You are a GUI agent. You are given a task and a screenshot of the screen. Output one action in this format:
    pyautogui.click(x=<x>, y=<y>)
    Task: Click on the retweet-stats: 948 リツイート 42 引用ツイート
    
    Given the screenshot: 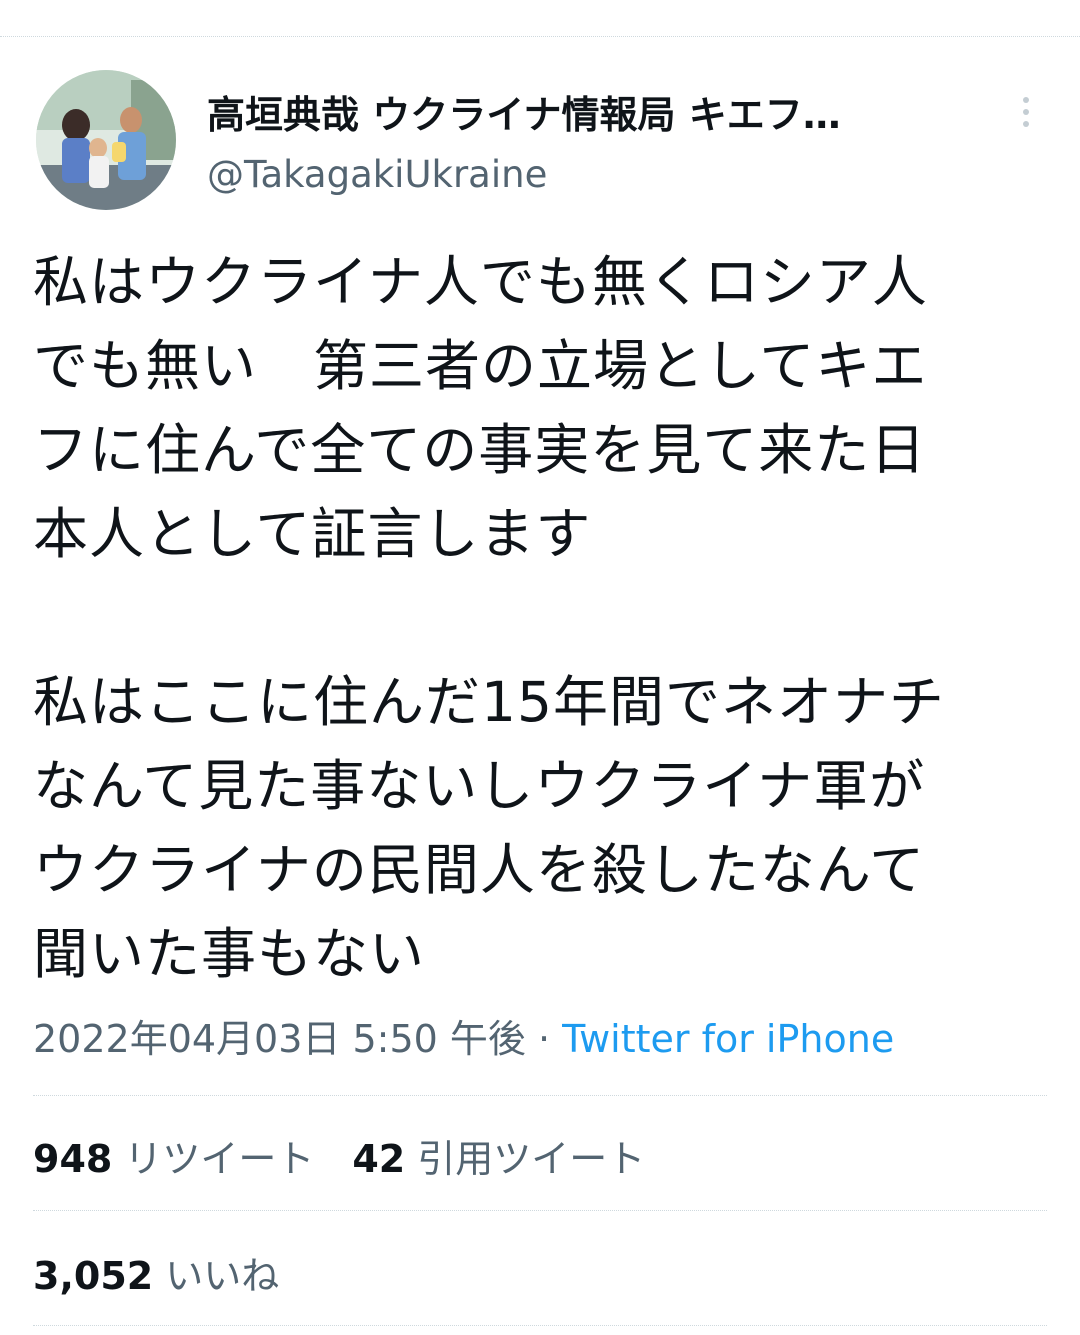 What is the action you would take?
    pyautogui.click(x=339, y=1155)
    